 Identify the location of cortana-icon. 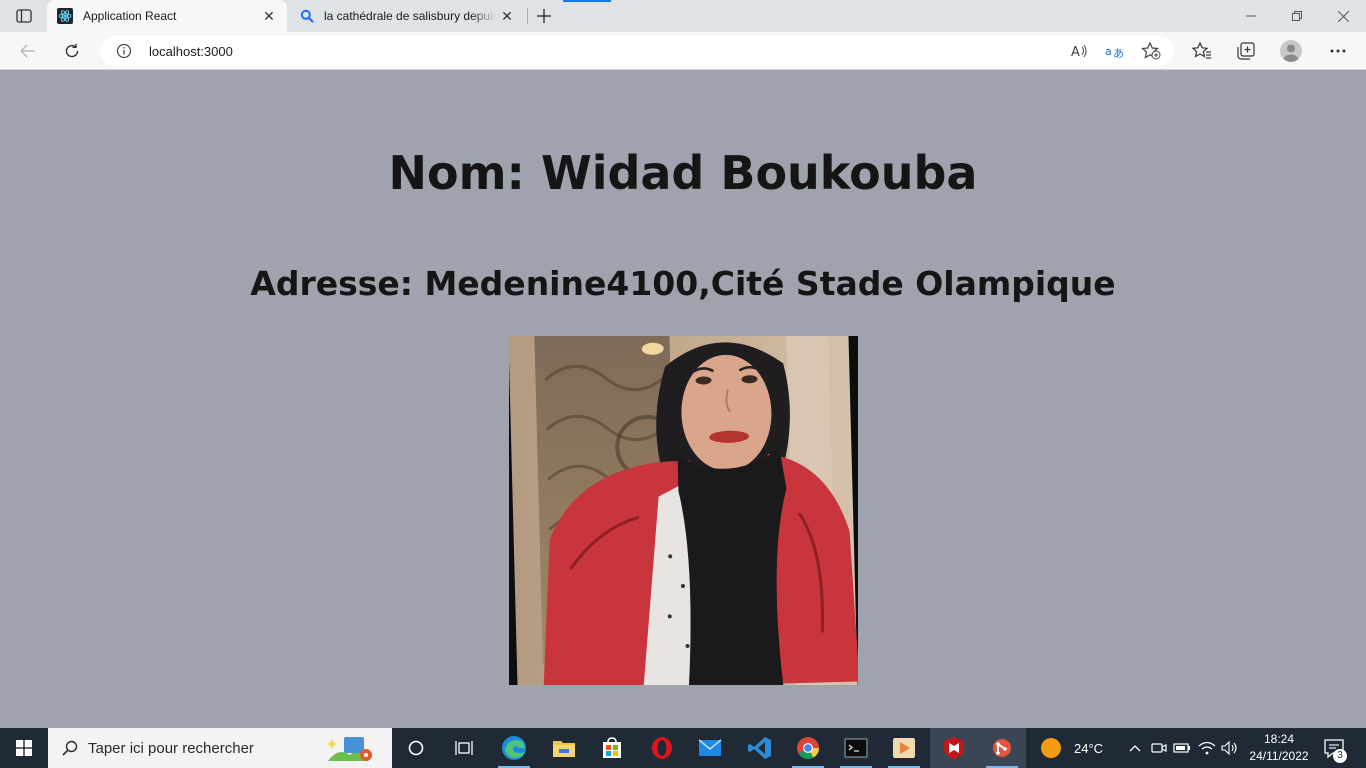
(416, 748).